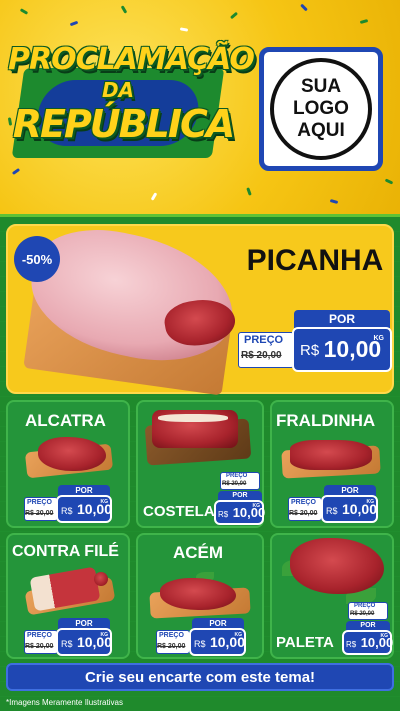 This screenshot has width=400, height=711. What do you see at coordinates (305, 642) in the screenshot?
I see `product-name: PALETA` at bounding box center [305, 642].